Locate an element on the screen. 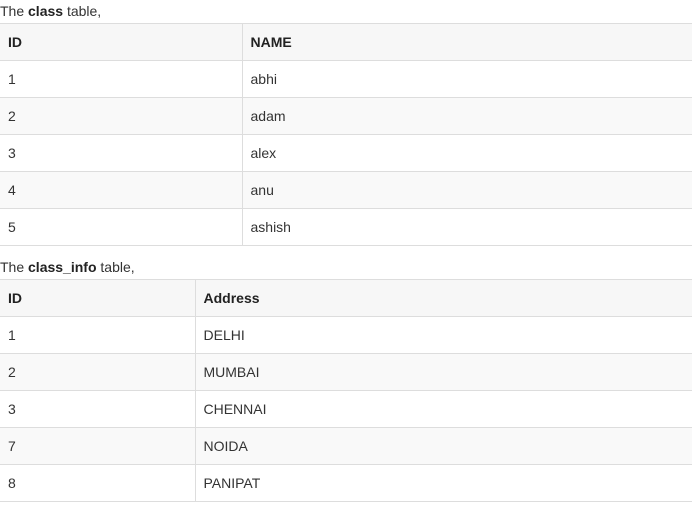 The height and width of the screenshot is (526, 692). cell-name: adam is located at coordinates (466, 116).